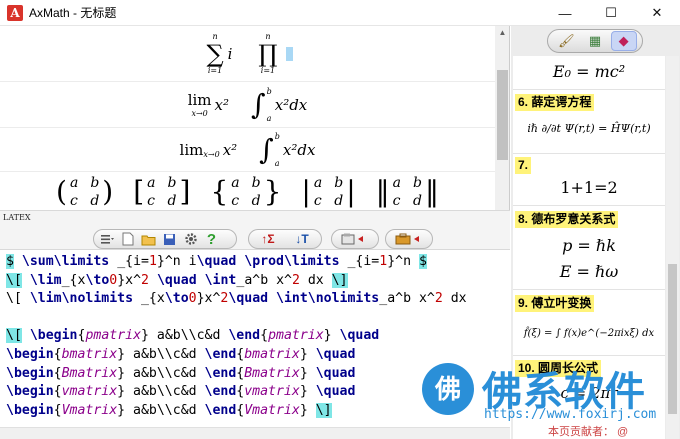  Describe the element at coordinates (566, 41) in the screenshot. I see `brush-icon: 🖌` at that location.